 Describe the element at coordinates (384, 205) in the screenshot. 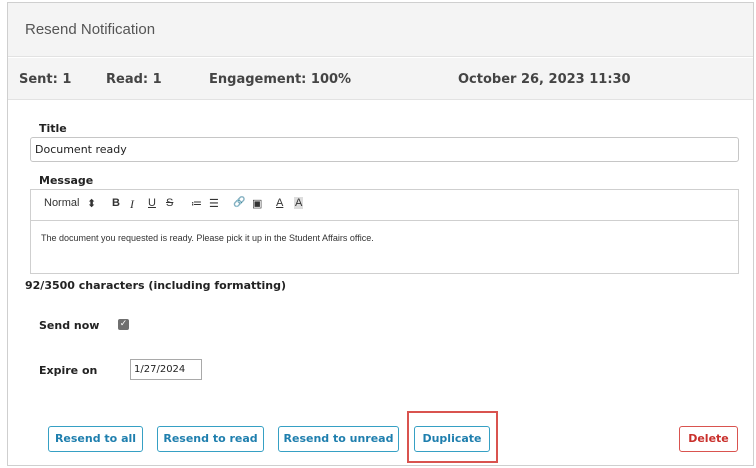

I see `editor-toolbar: Normal ⬍ B I U S ≔ ☰ 🔗 ▣ A A` at that location.